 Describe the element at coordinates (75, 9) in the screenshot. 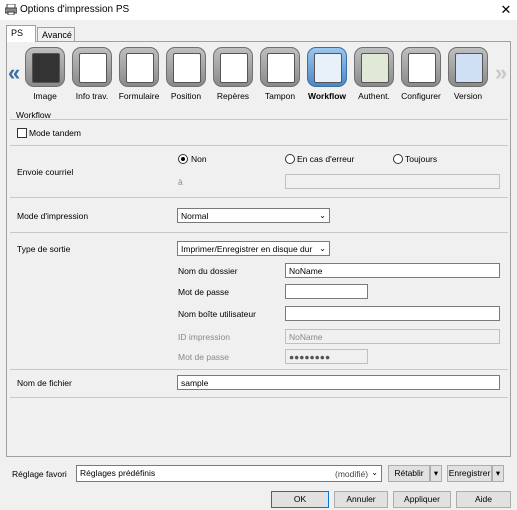

I see `window-title: Options d'impression PS` at that location.